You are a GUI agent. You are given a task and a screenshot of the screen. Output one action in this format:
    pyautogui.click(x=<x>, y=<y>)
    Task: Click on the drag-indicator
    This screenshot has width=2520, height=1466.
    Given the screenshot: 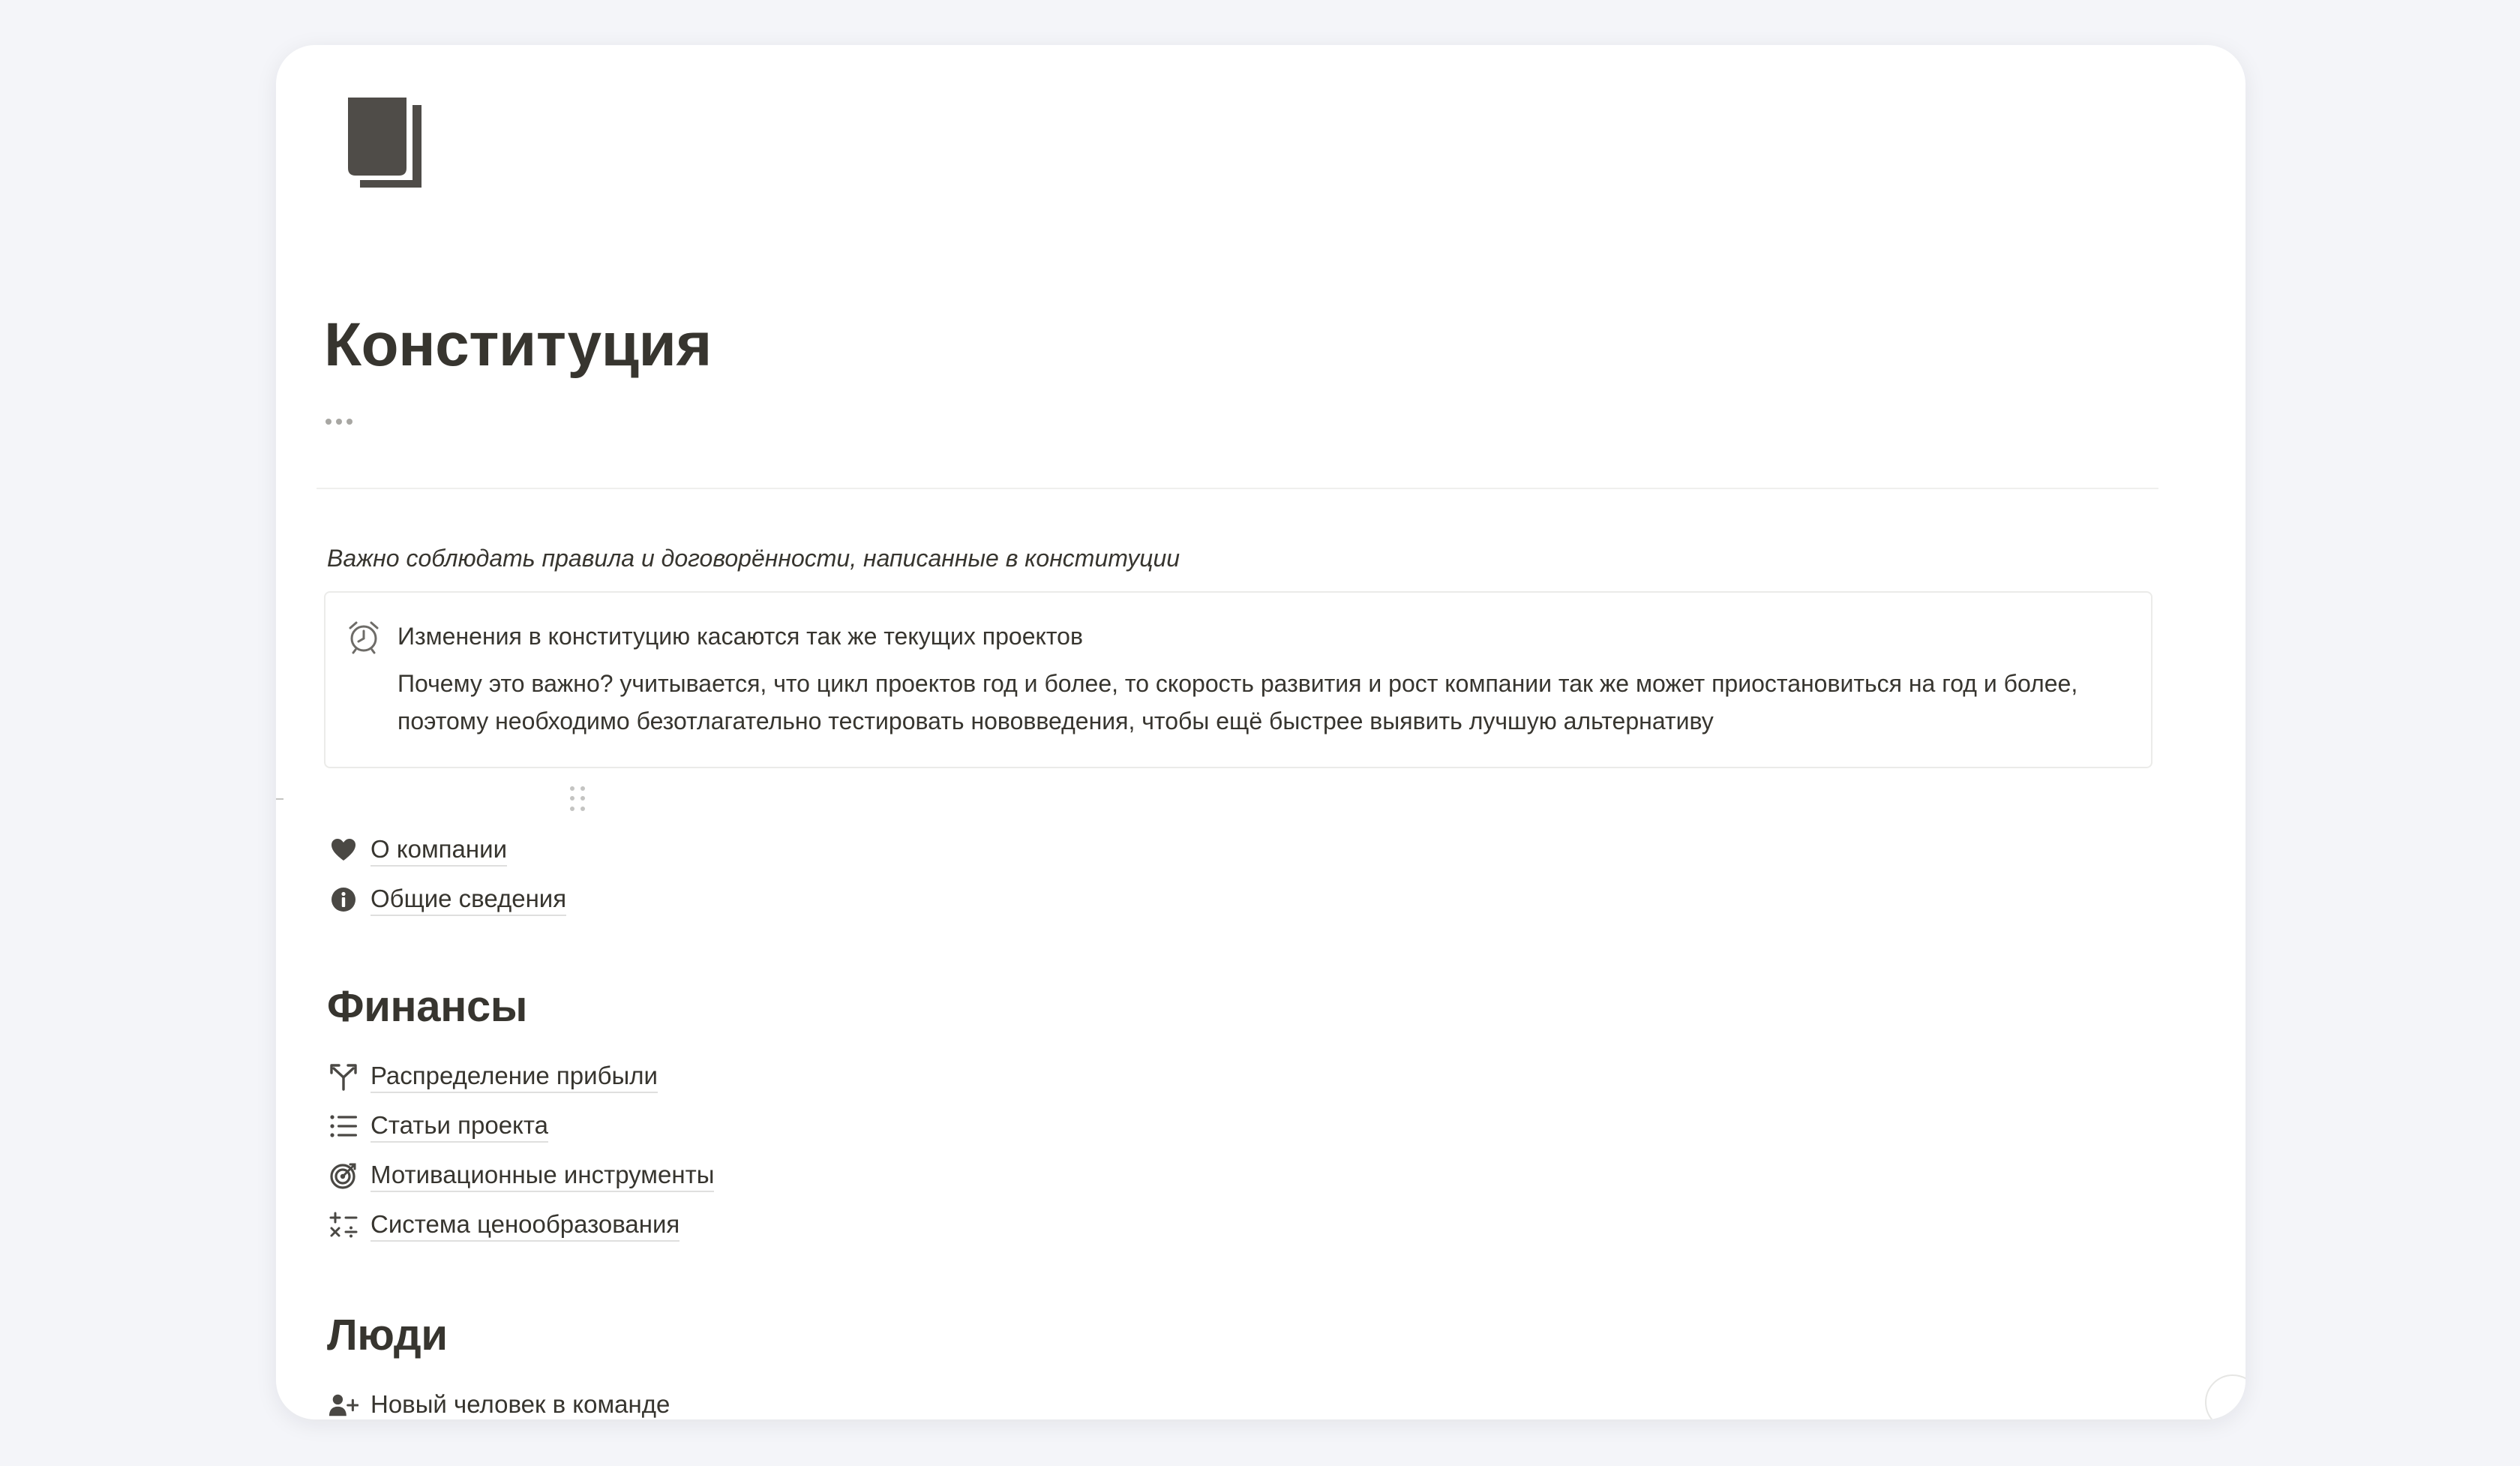 What is the action you would take?
    pyautogui.click(x=280, y=799)
    